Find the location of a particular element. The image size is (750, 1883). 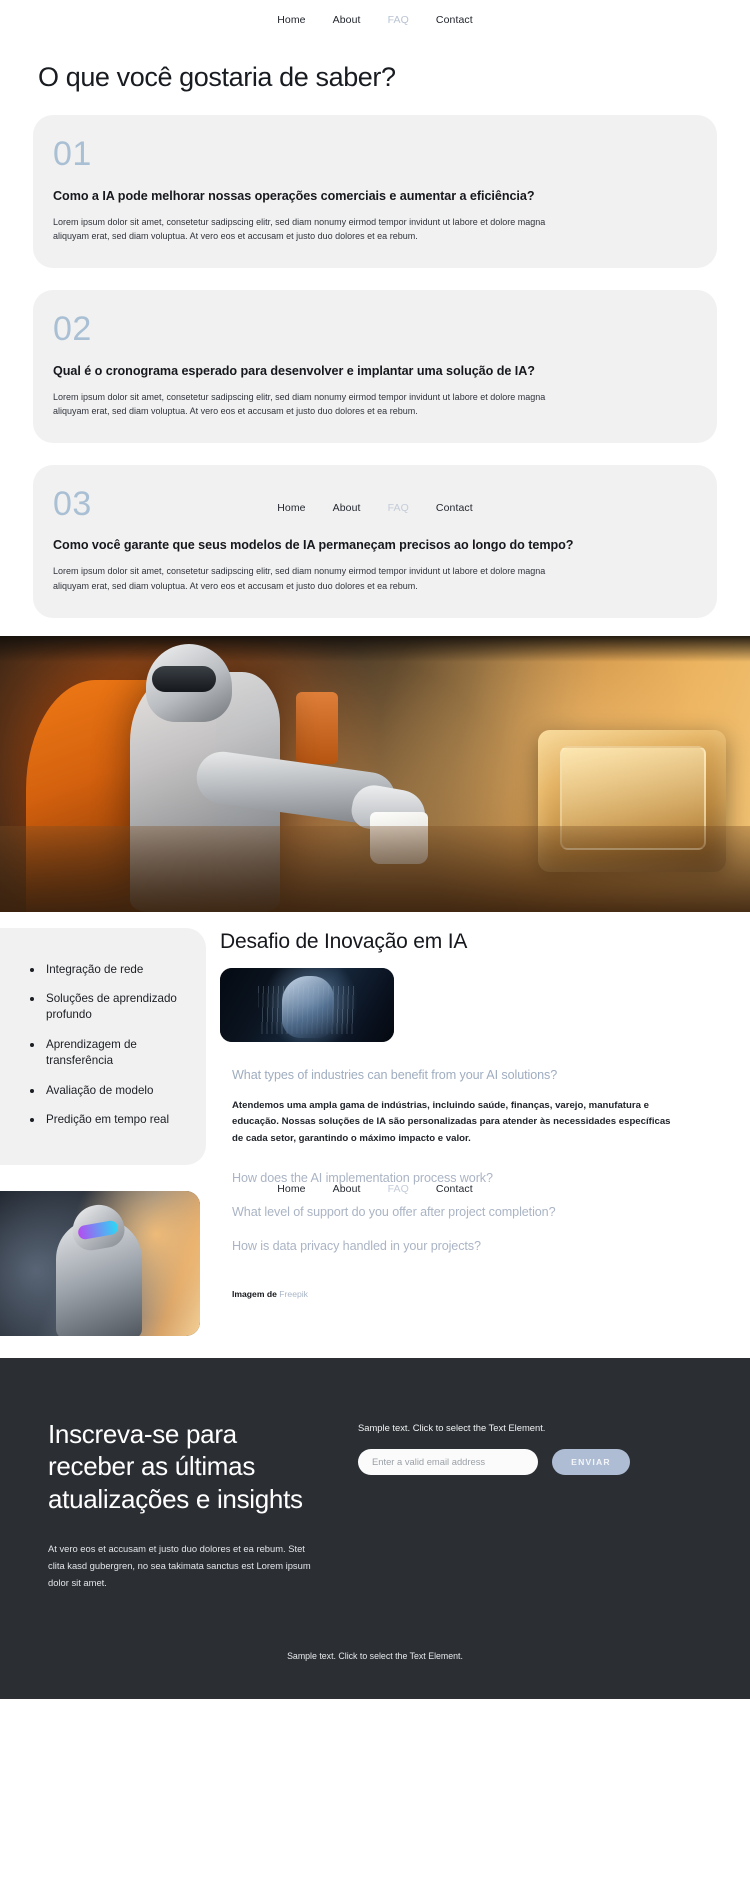

innovation-title: Desafio de Inovação em IA is located at coordinates (344, 941).